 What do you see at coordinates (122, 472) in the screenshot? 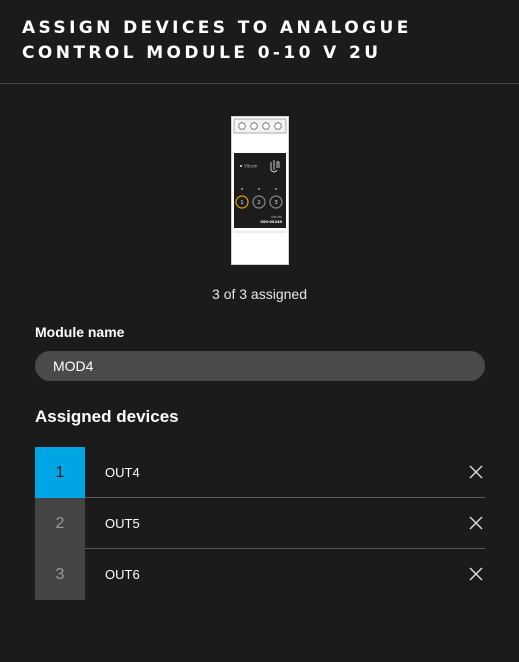
I see `device-name: OUT4` at bounding box center [122, 472].